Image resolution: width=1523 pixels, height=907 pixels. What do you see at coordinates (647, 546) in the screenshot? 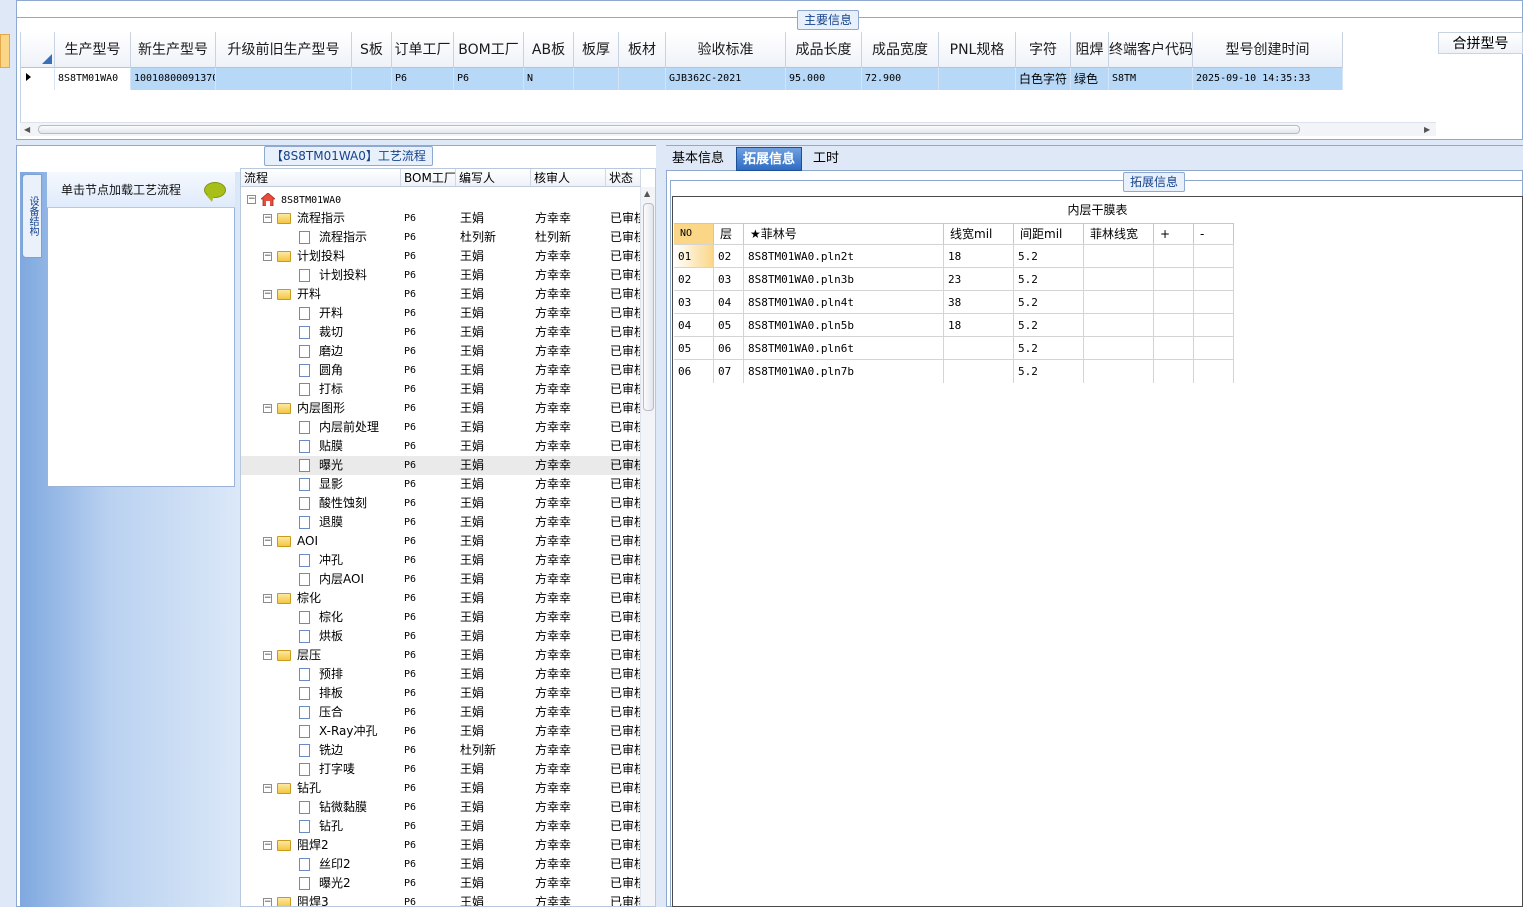
I see `tree-vertical-scrollbar: ▲` at bounding box center [647, 546].